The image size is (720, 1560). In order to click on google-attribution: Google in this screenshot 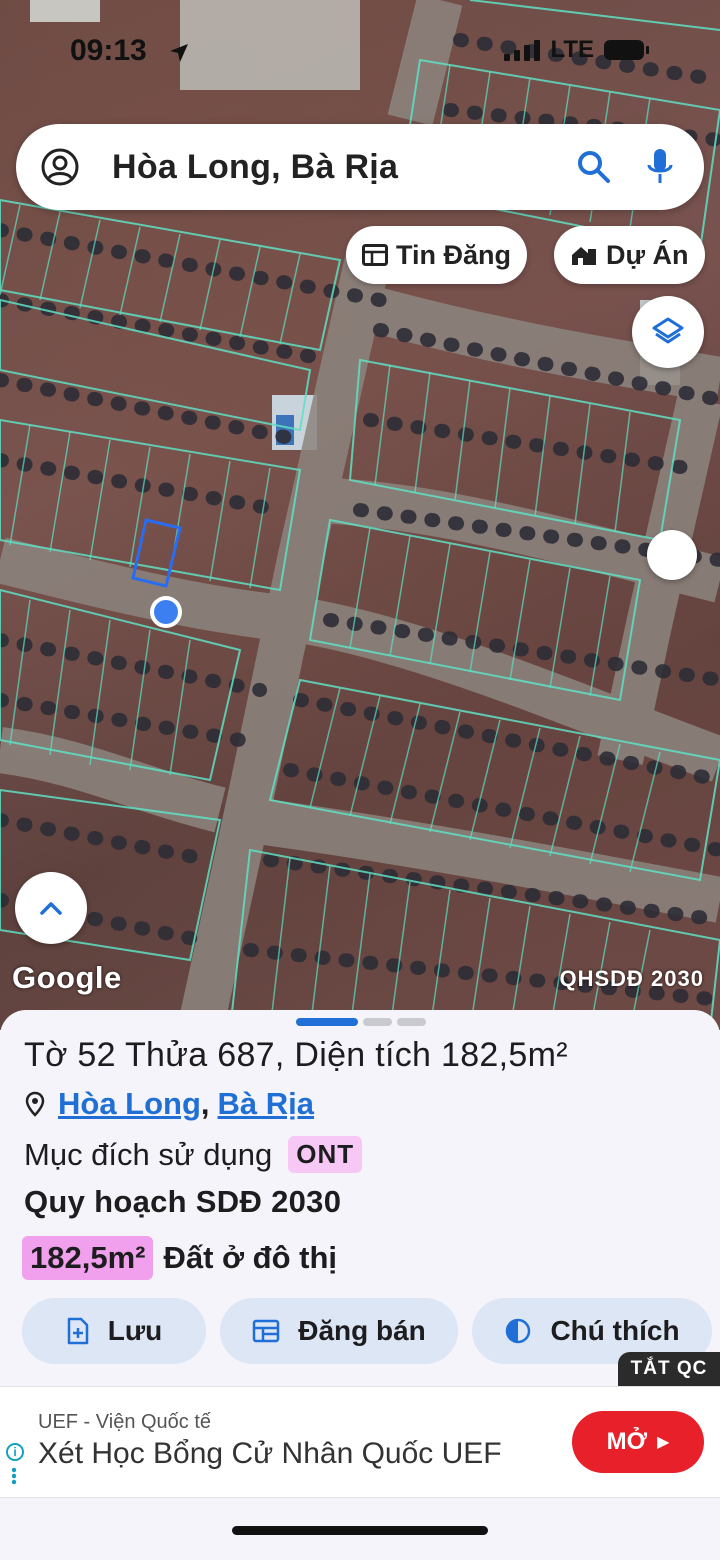, I will do `click(67, 977)`.